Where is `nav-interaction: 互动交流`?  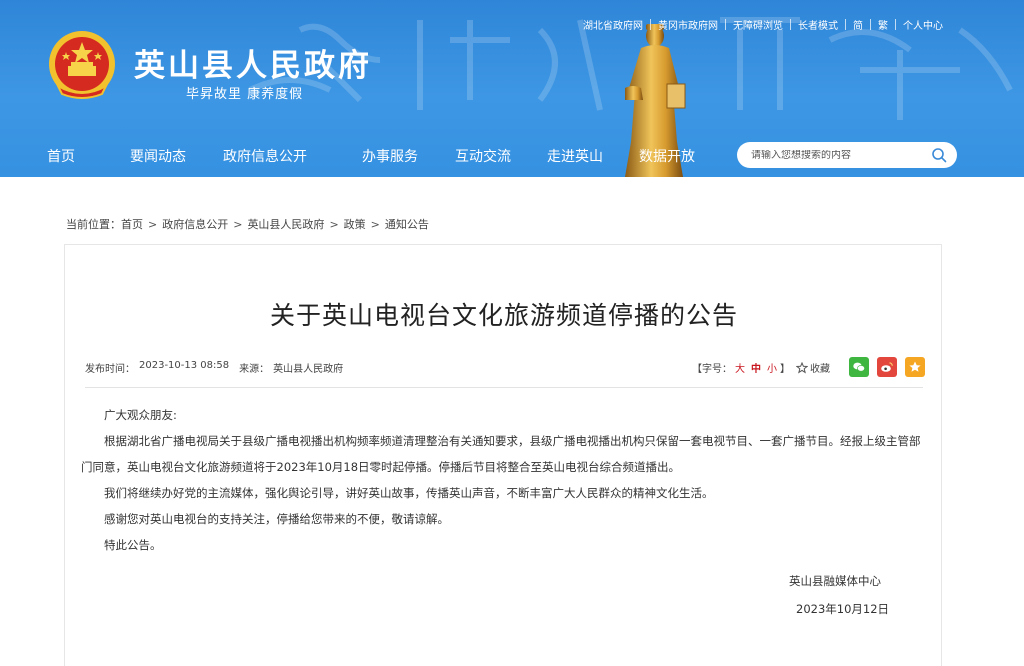
nav-interaction: 互动交流 is located at coordinates (483, 156).